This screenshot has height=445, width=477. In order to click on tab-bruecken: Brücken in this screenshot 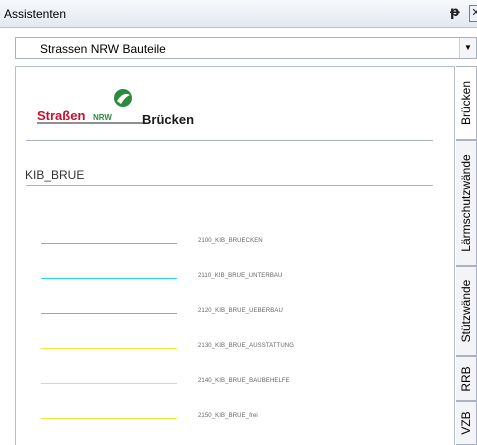, I will do `click(466, 103)`.